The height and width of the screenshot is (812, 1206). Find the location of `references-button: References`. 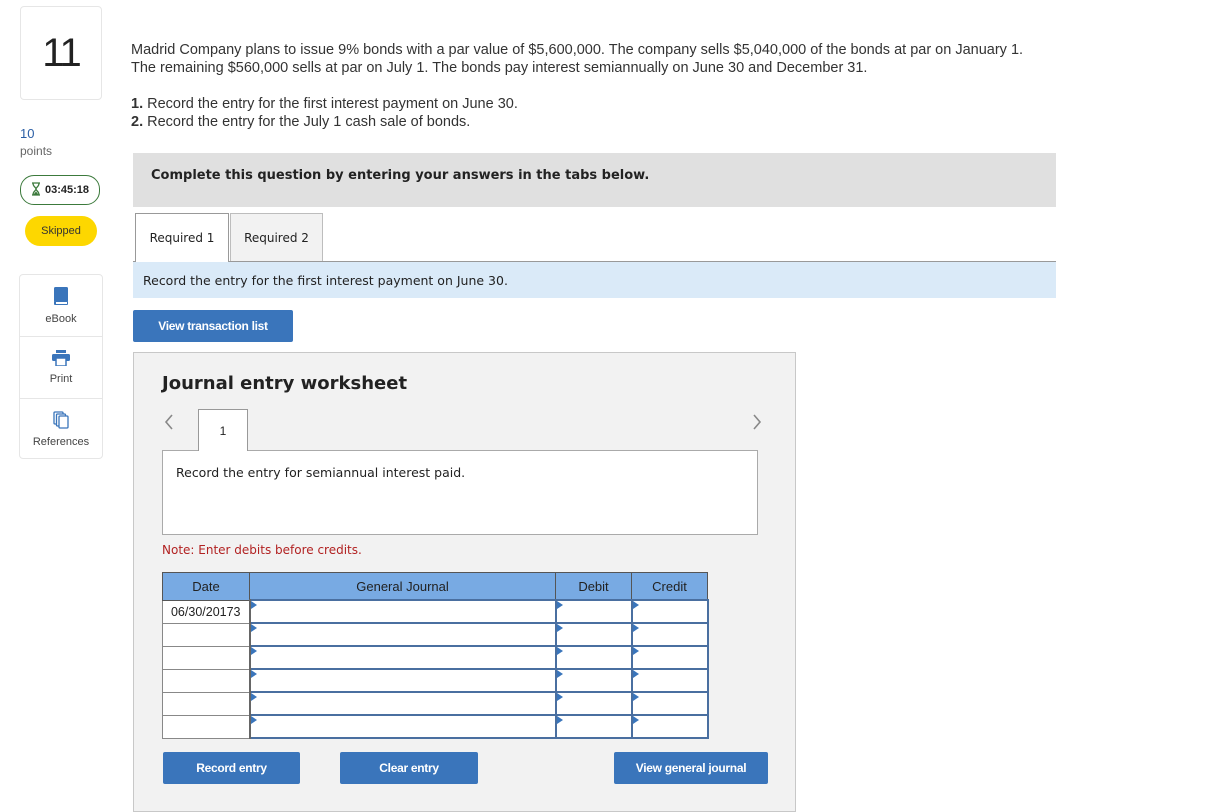

references-button: References is located at coordinates (61, 429).